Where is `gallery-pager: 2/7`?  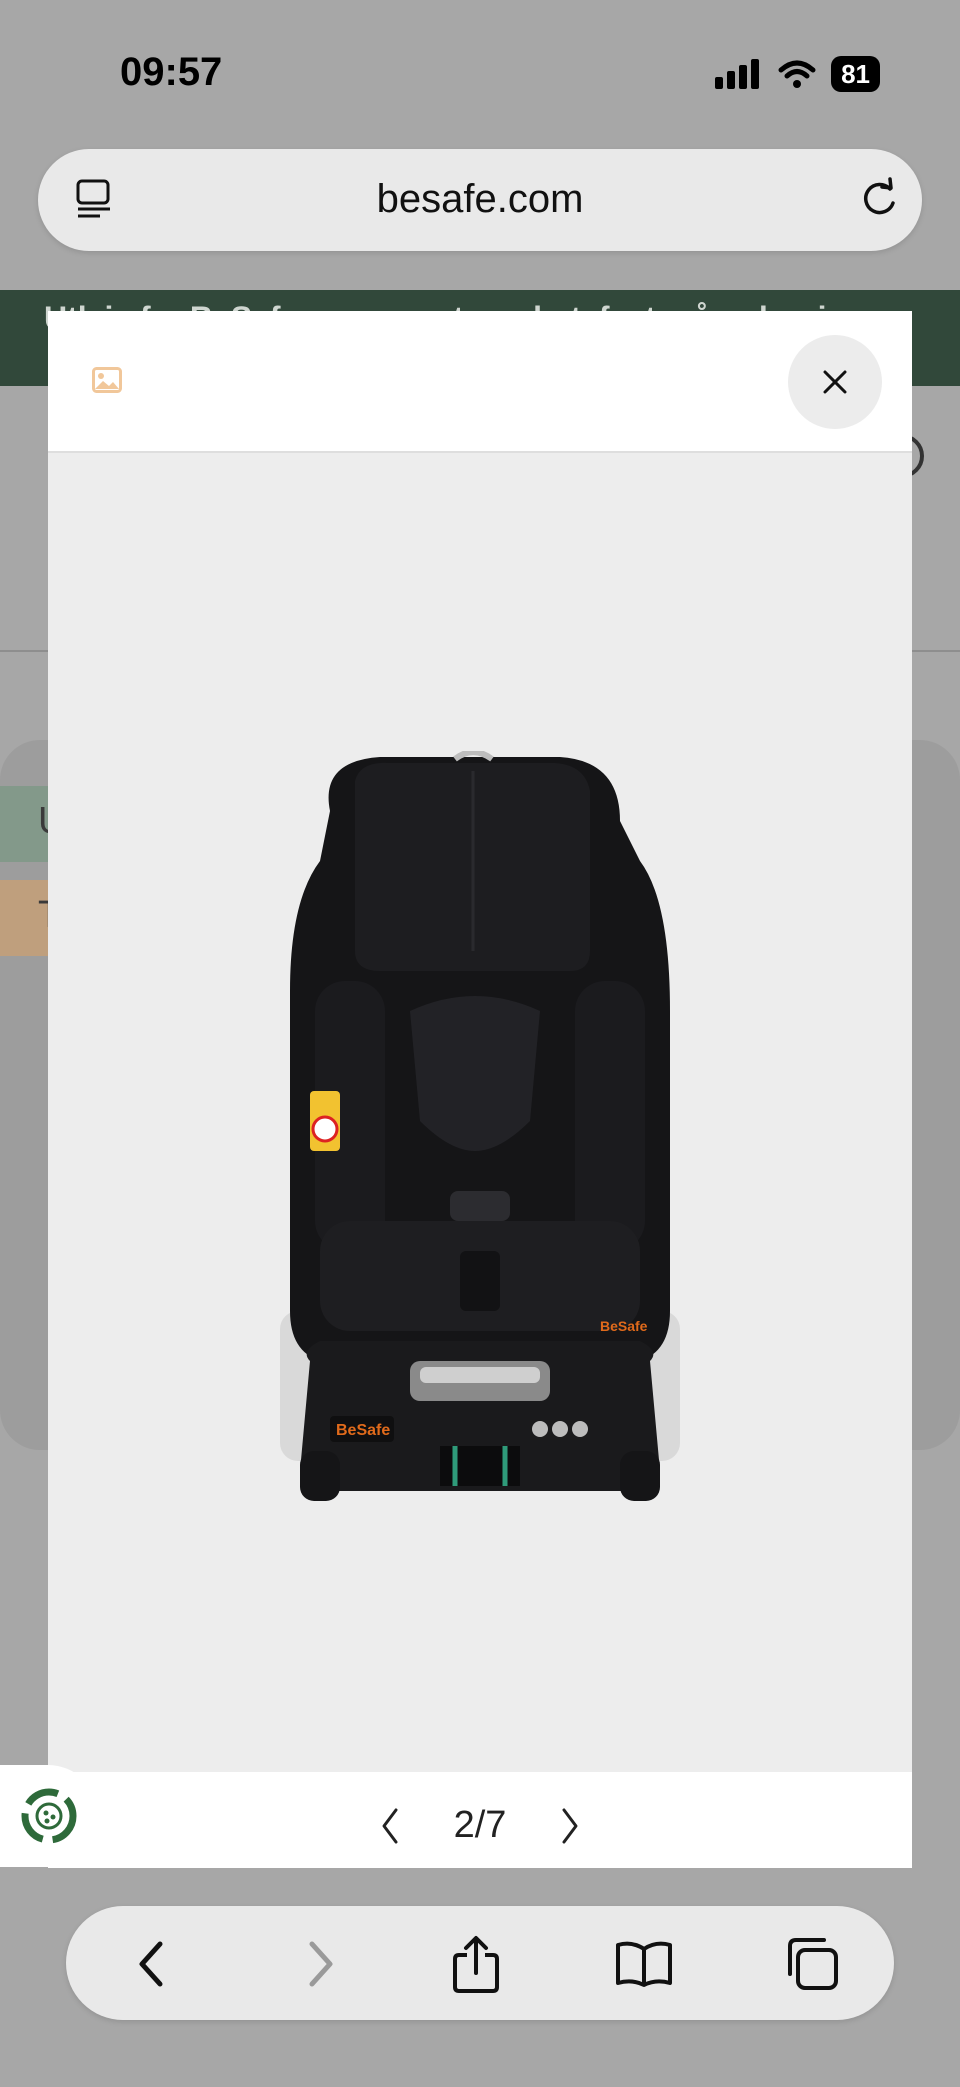
gallery-pager: 2/7 is located at coordinates (480, 1820).